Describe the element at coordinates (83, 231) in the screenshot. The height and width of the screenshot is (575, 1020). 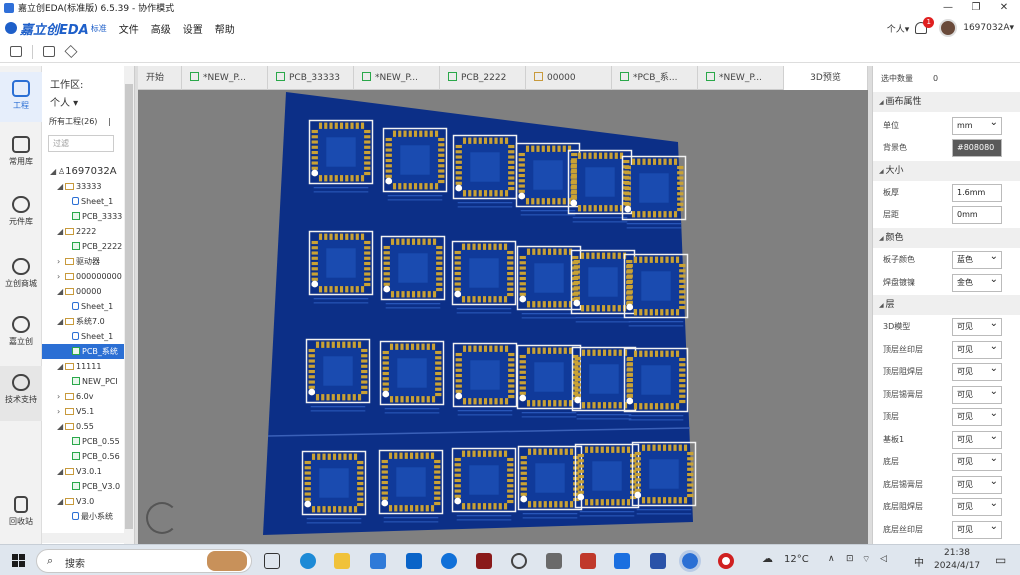
I see `tree-item: ◢ 2222` at that location.